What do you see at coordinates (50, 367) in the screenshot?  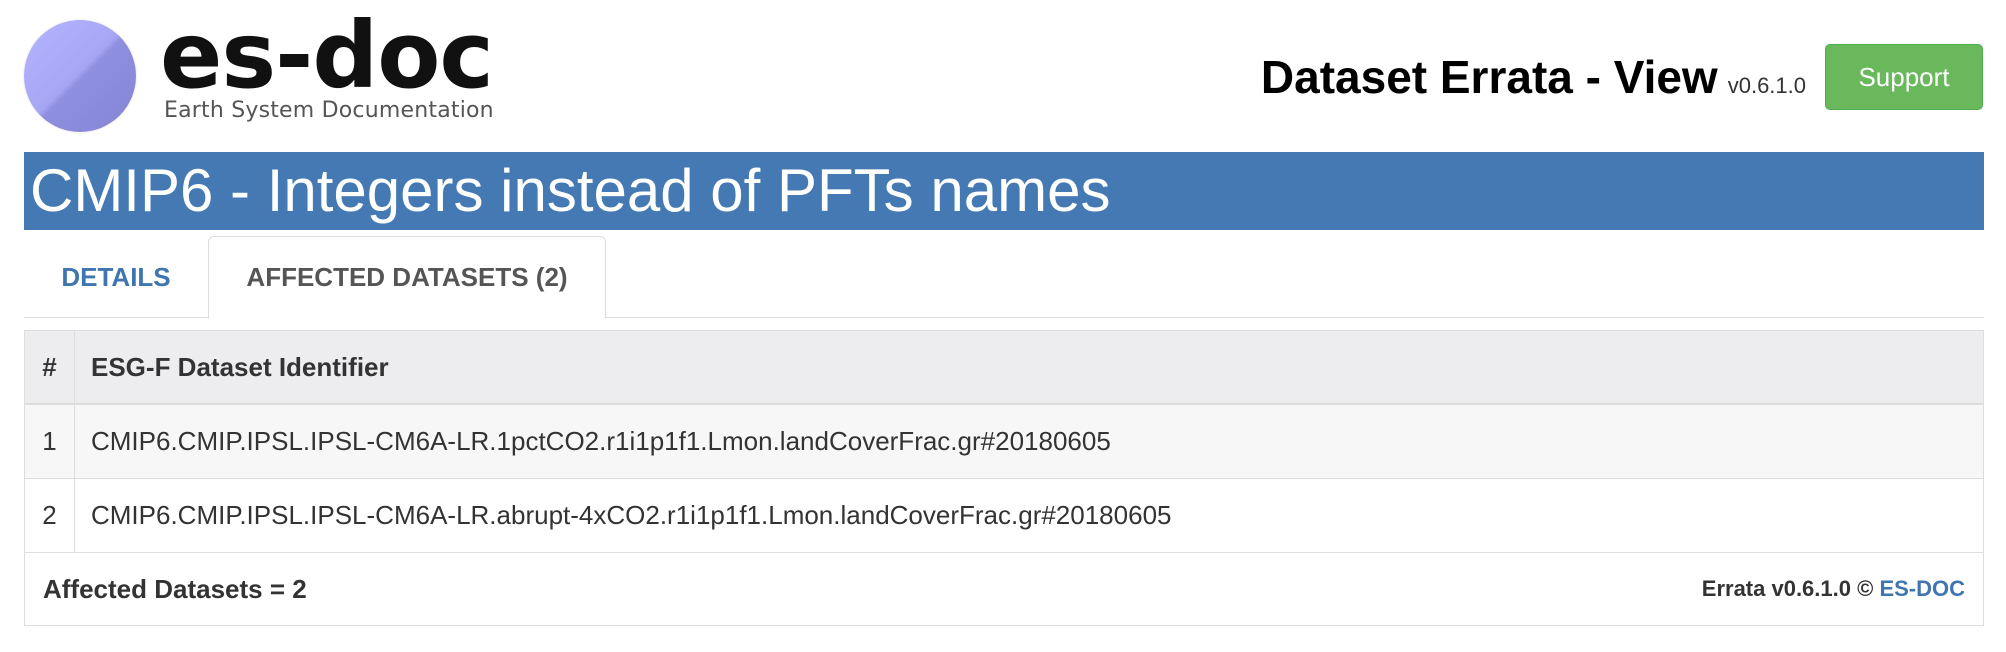 I see `column-header-index: #` at bounding box center [50, 367].